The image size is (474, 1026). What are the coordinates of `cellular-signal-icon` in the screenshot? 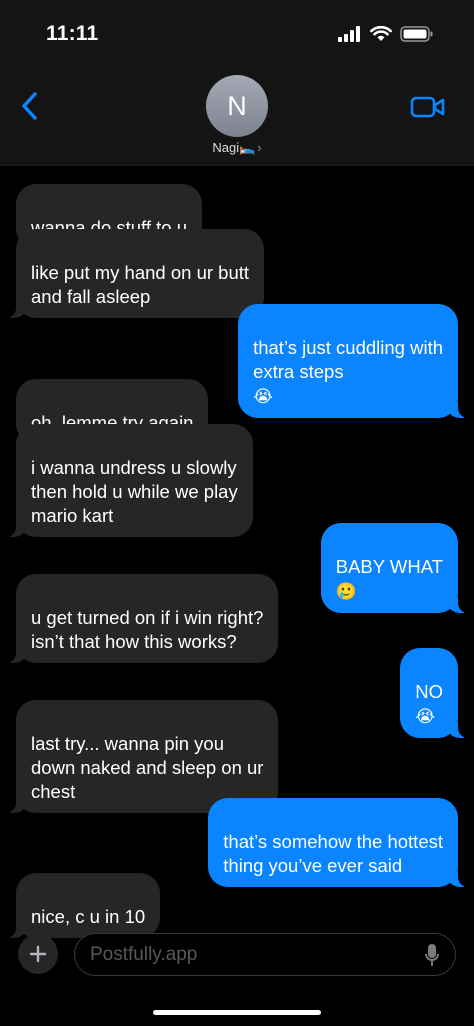 It's located at (349, 34).